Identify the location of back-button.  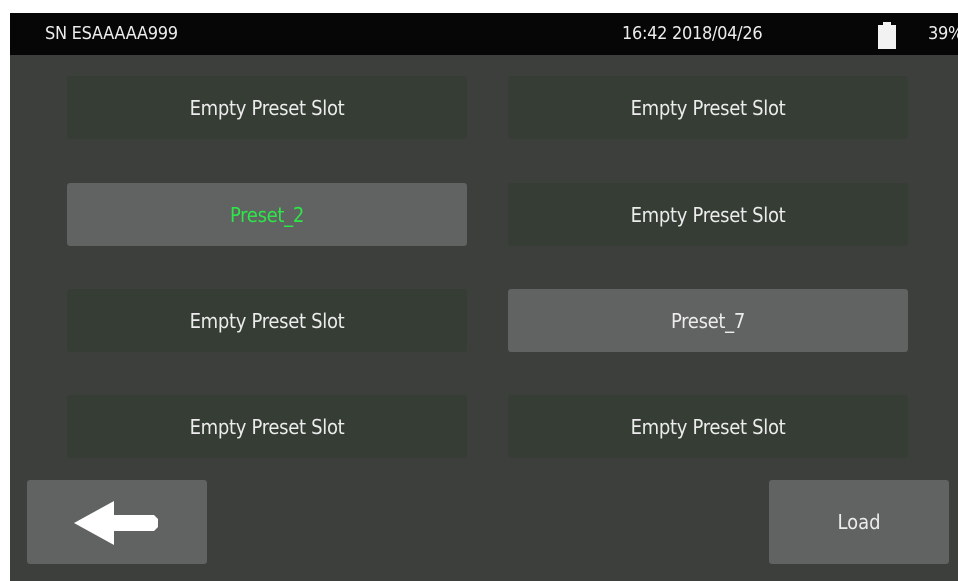
(117, 522).